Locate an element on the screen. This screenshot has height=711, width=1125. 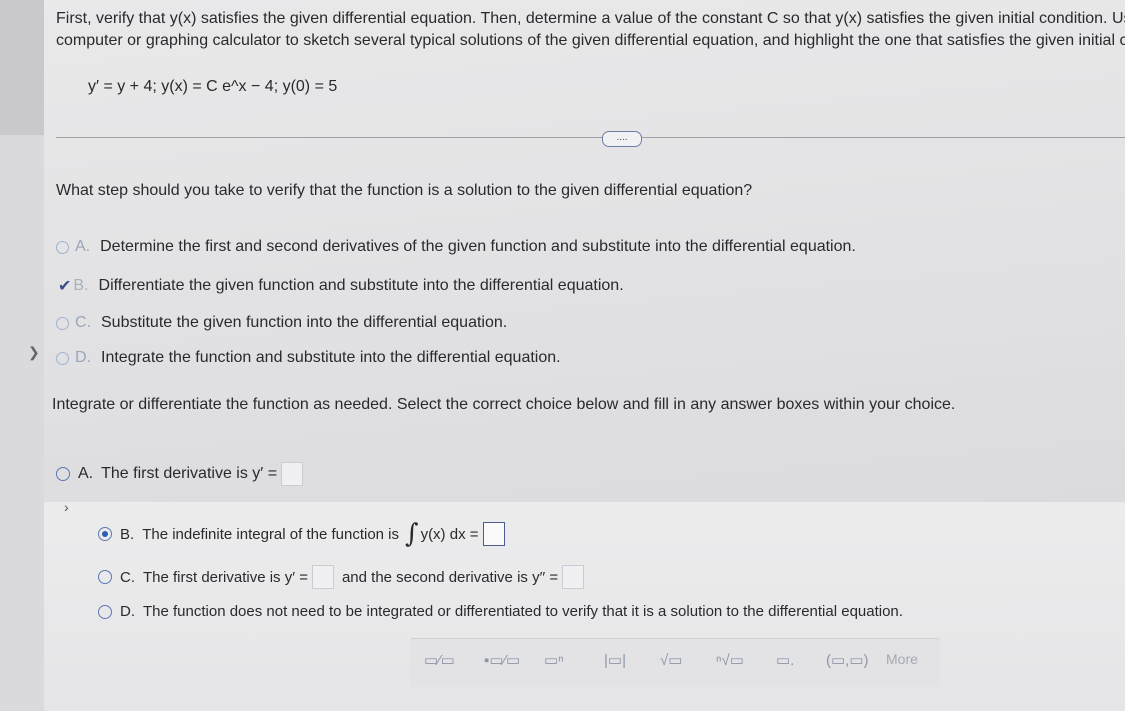
integral-expression: y(x) dx = is located at coordinates (449, 534).